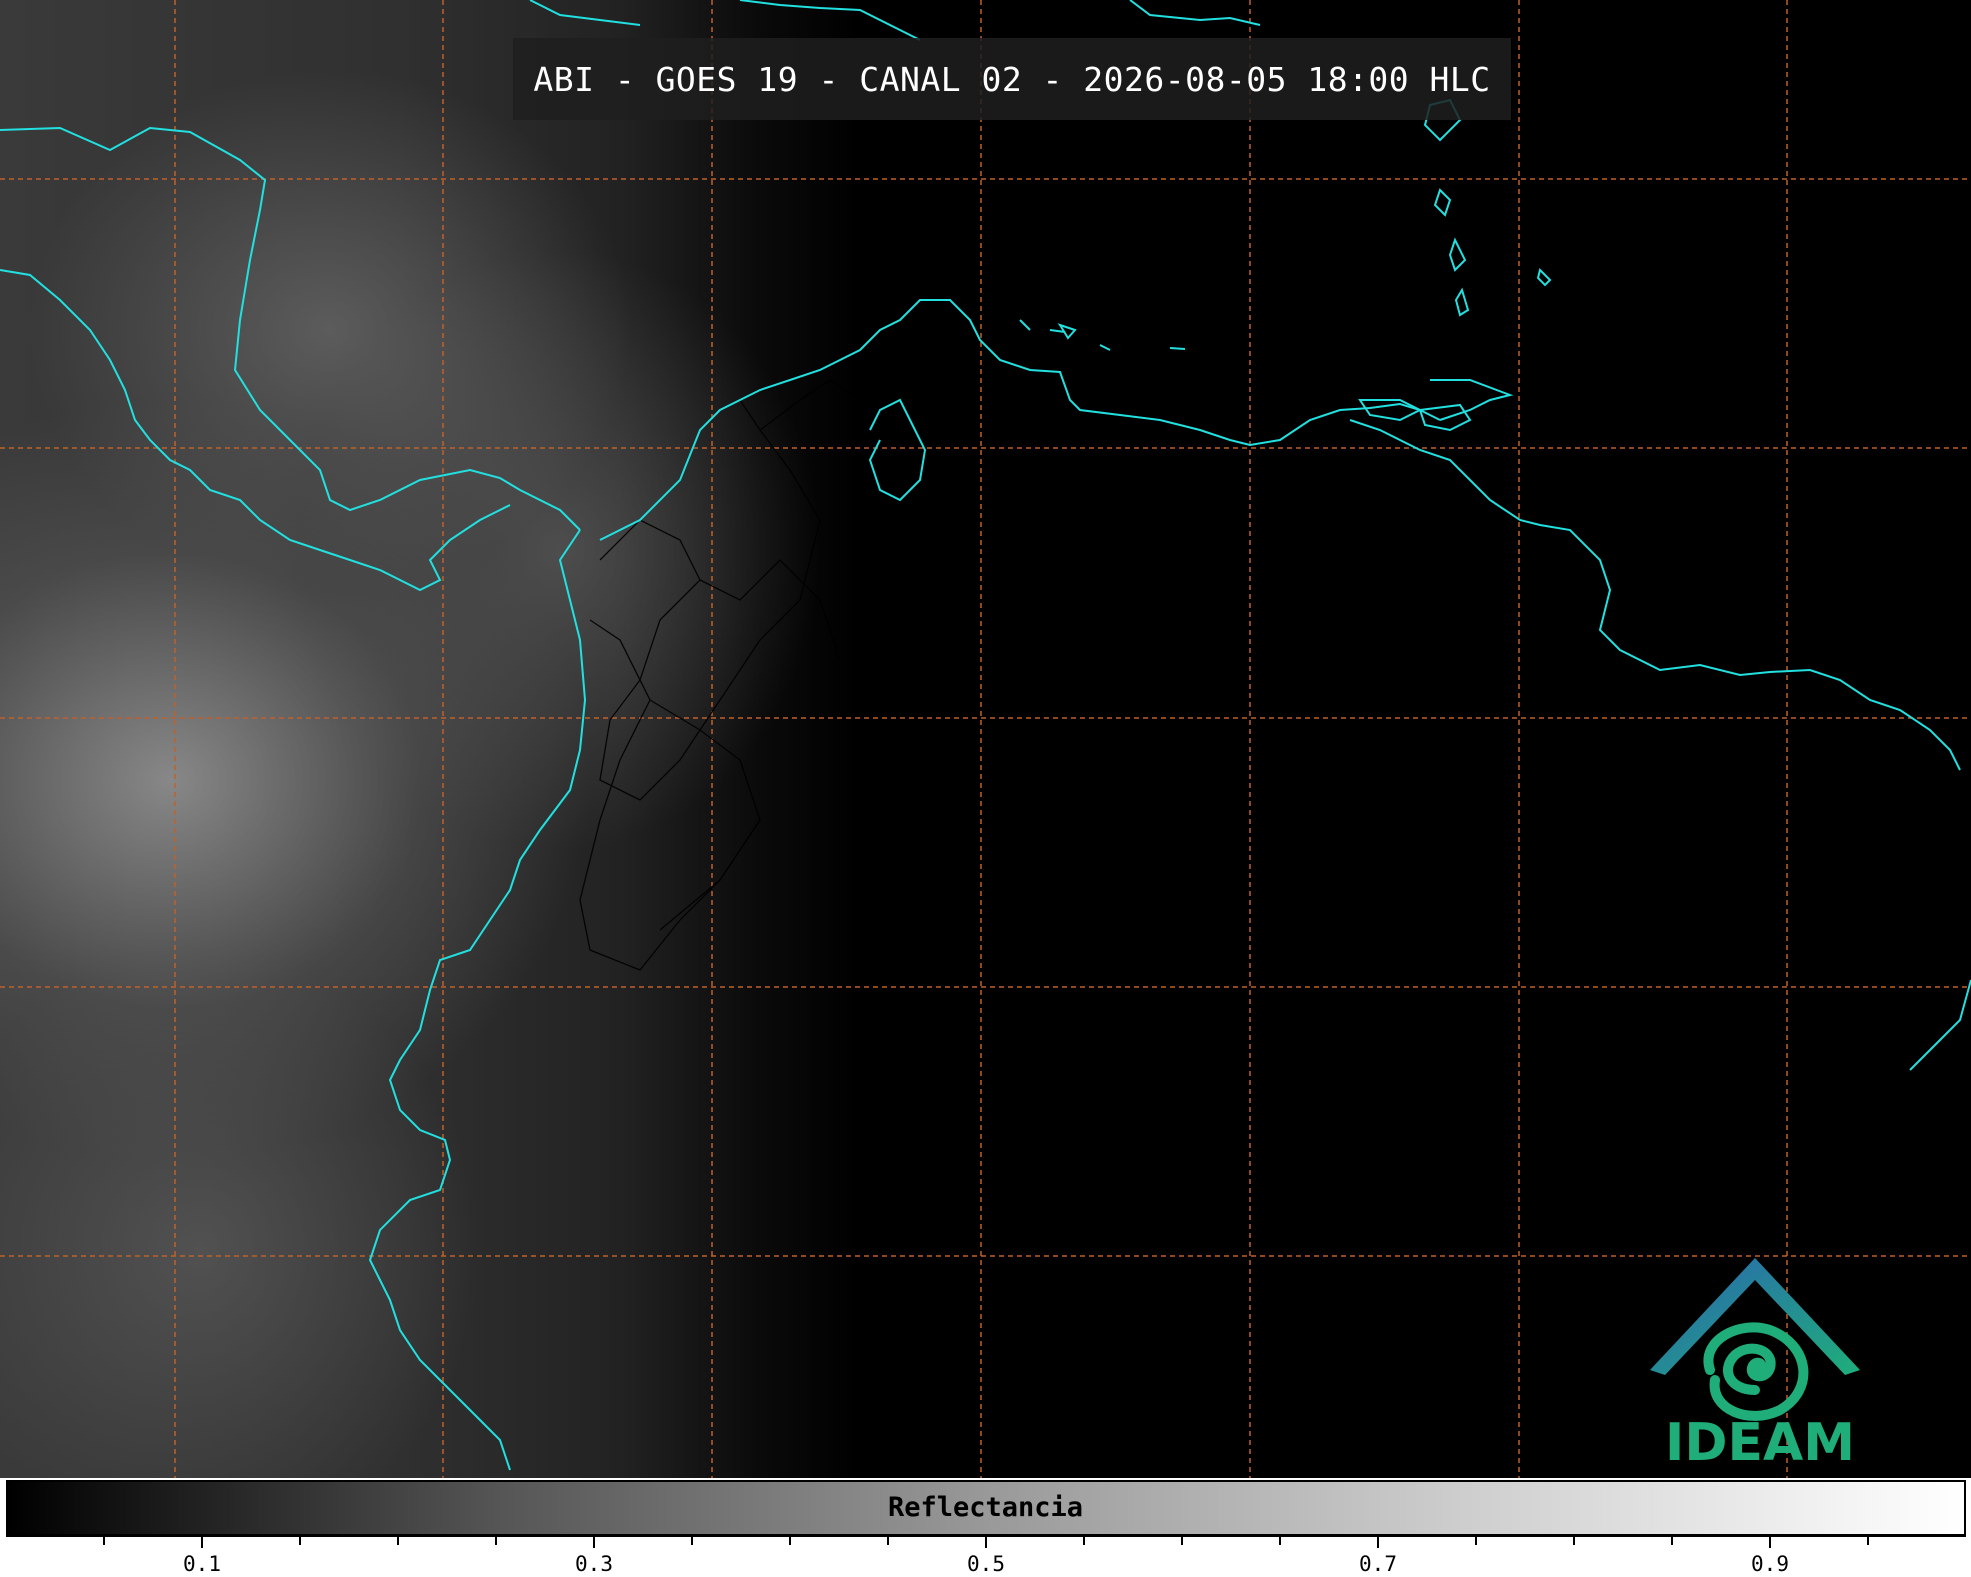  What do you see at coordinates (1472, 400) in the screenshot?
I see `coastline-venezuela-mid` at bounding box center [1472, 400].